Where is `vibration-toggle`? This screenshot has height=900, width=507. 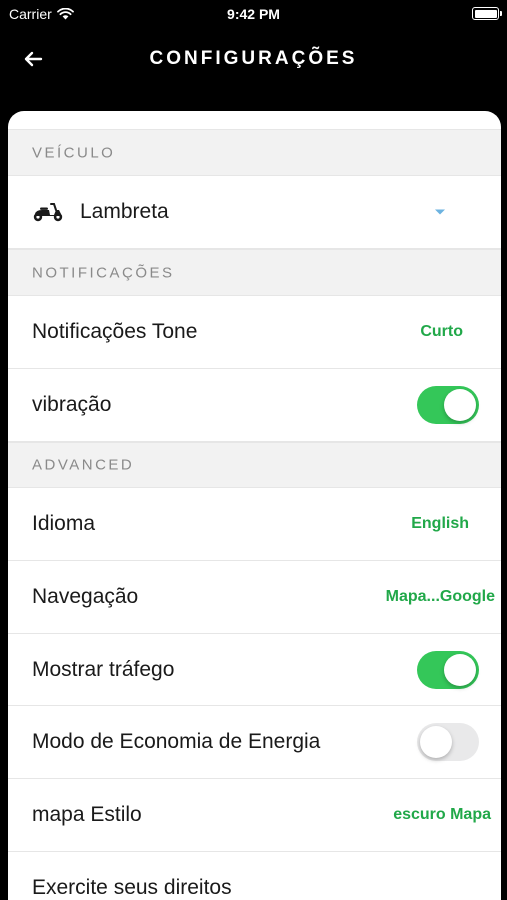 vibration-toggle is located at coordinates (448, 405).